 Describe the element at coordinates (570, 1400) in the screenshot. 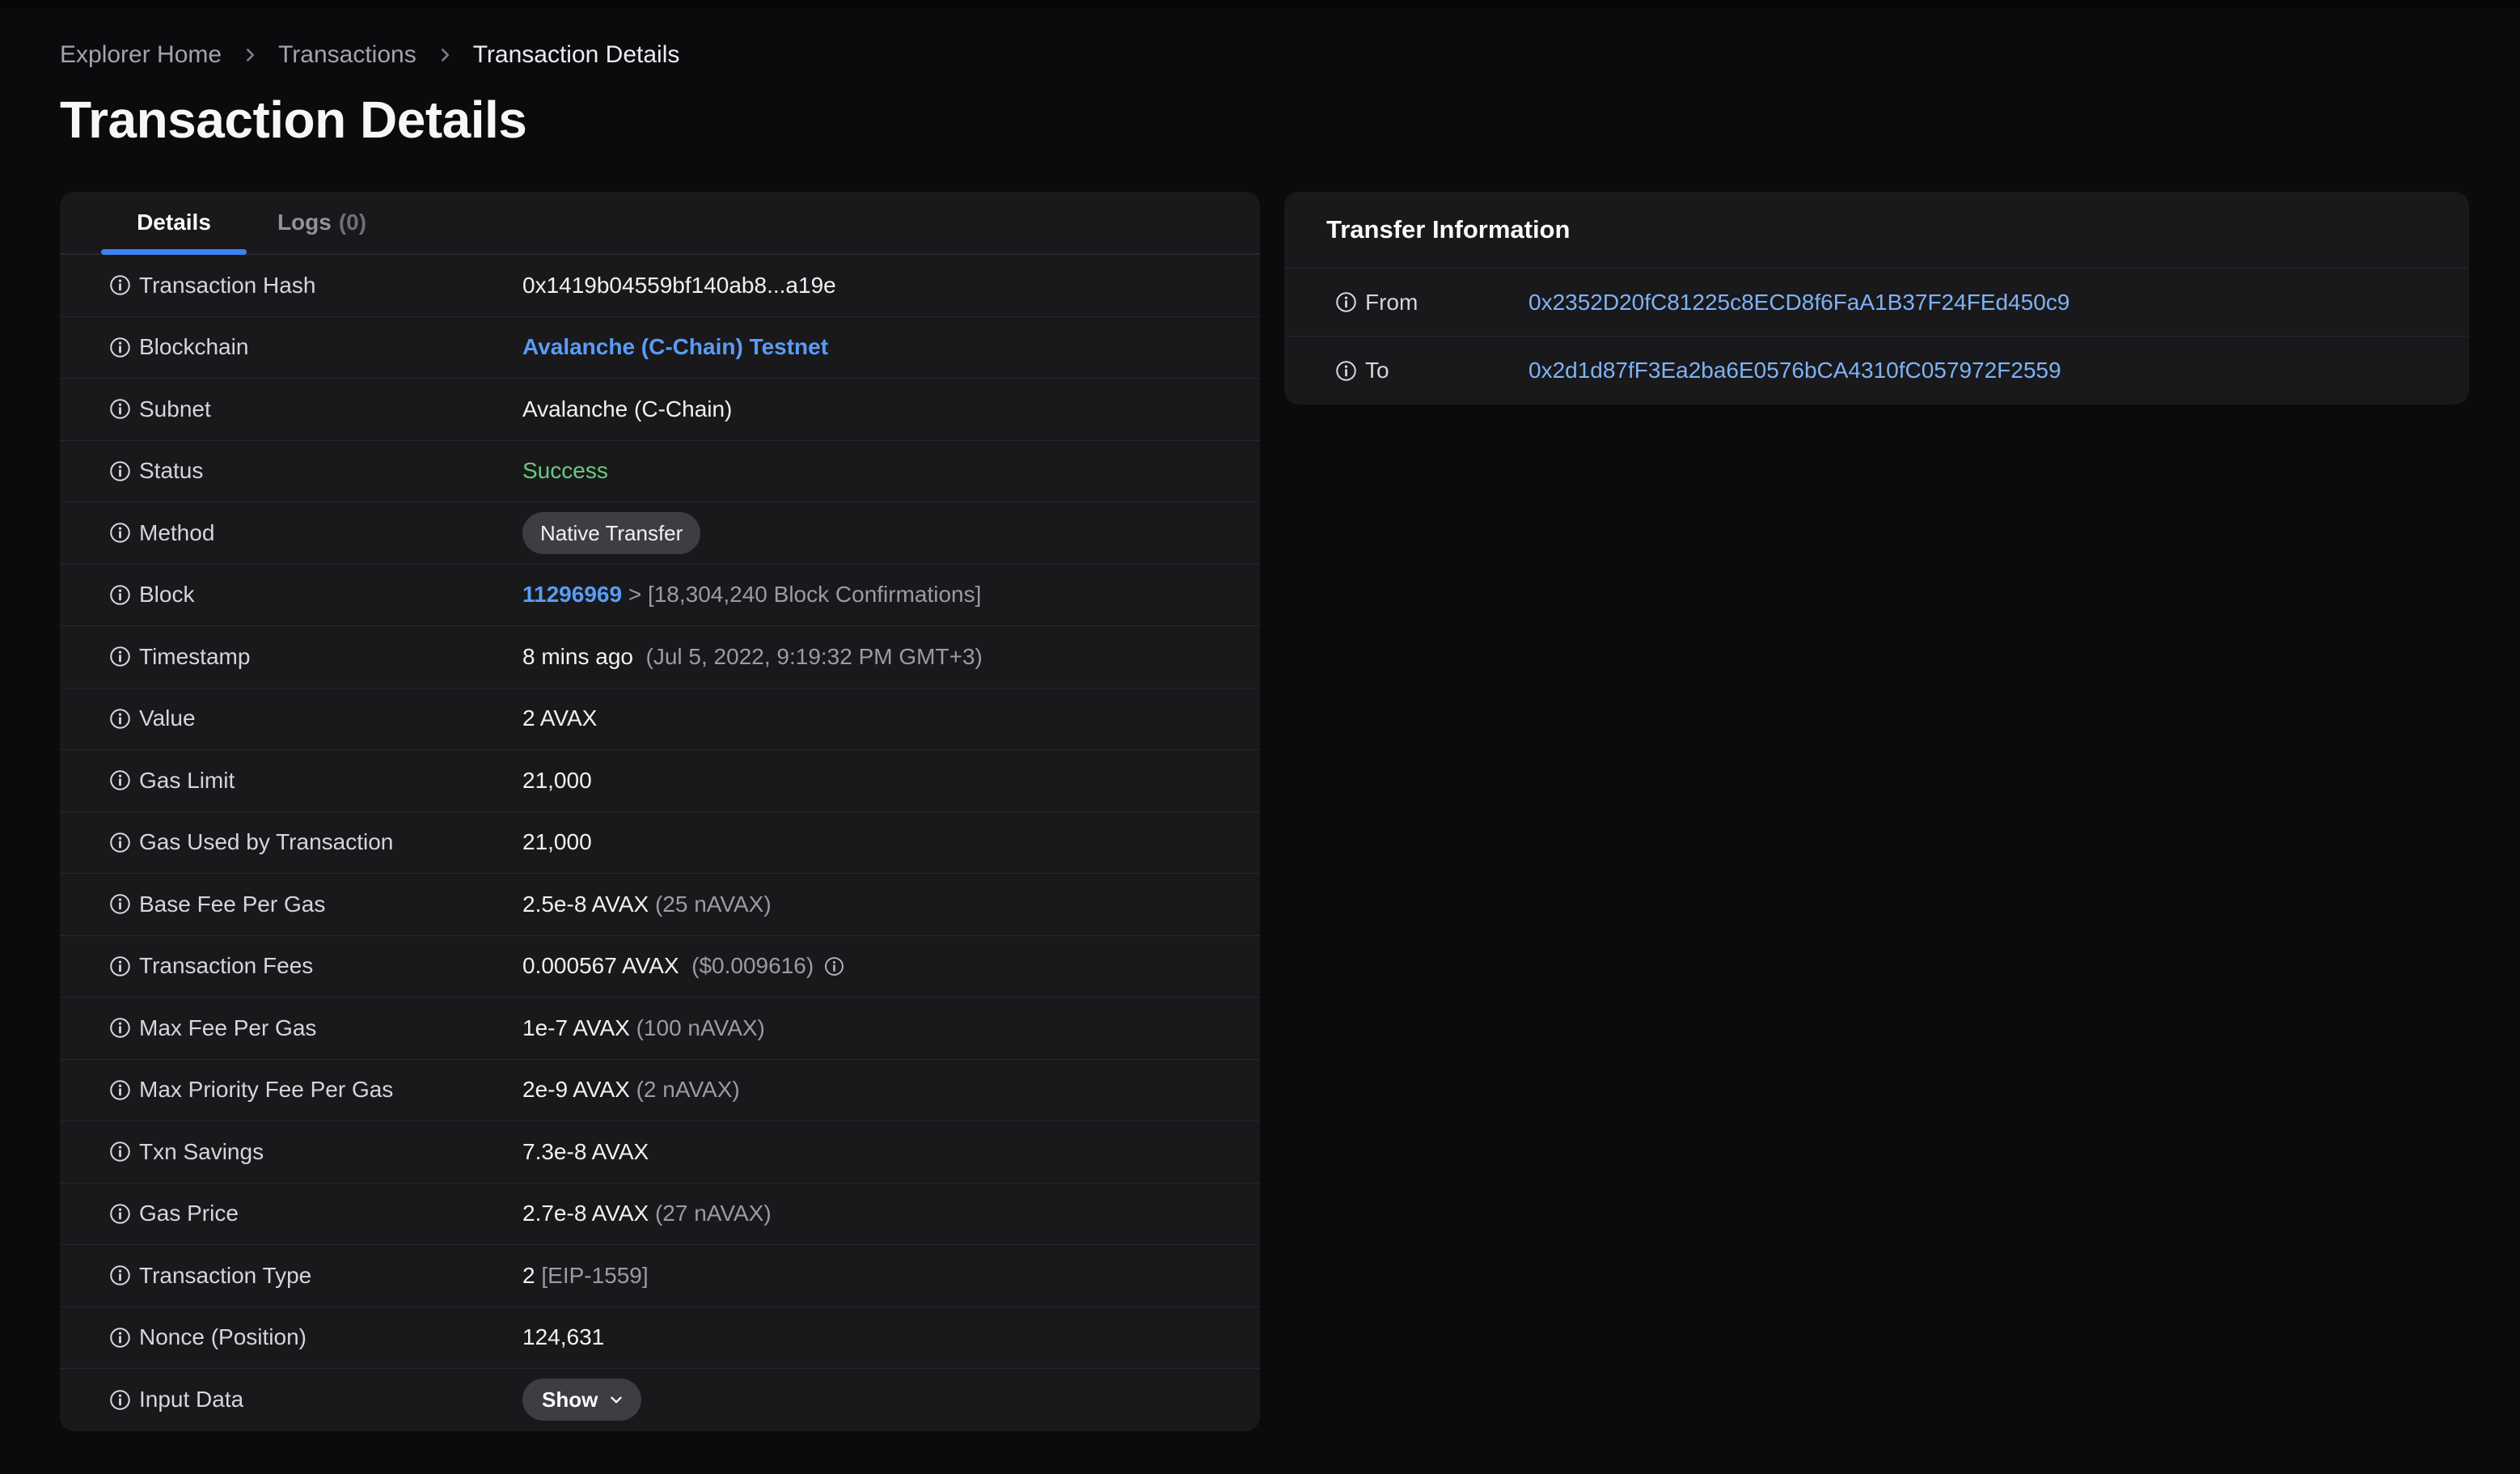

I see `show-button-label: Show` at that location.